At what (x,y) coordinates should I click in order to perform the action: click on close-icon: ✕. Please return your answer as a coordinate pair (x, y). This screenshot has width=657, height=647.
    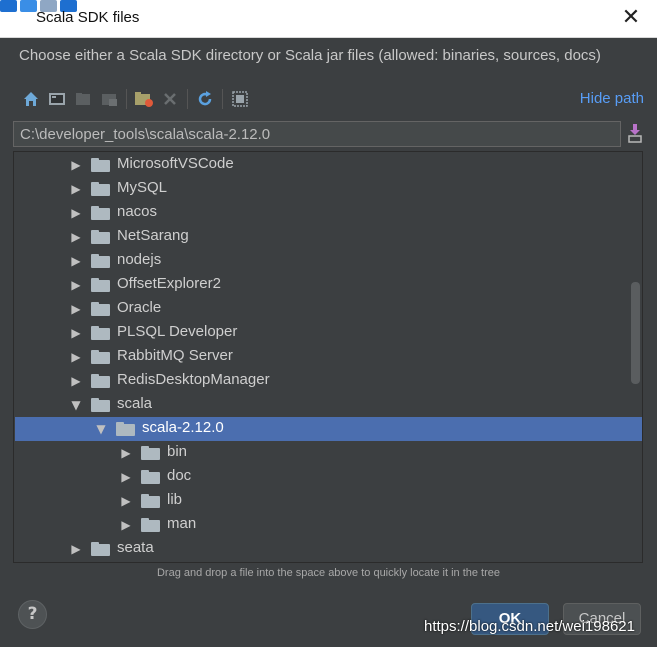
    Looking at the image, I should click on (631, 17).